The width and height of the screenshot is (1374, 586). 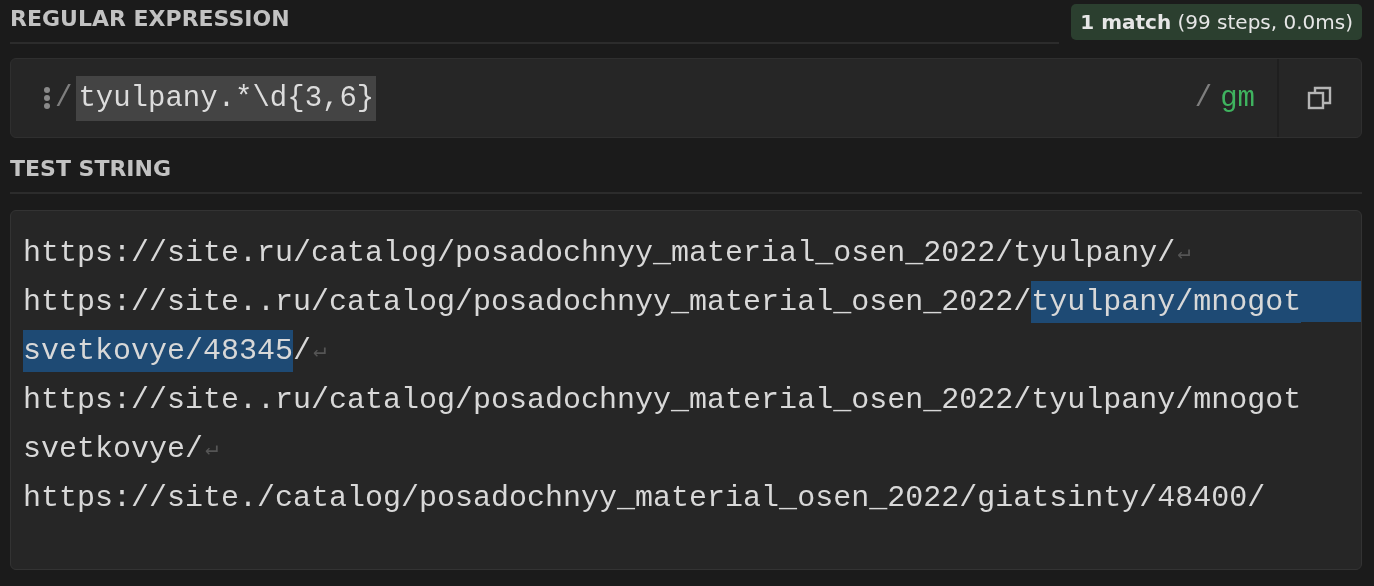 What do you see at coordinates (527, 302) in the screenshot?
I see `test-text: https://site..ru/catalog/posadochnyy_material_osen_2022/` at bounding box center [527, 302].